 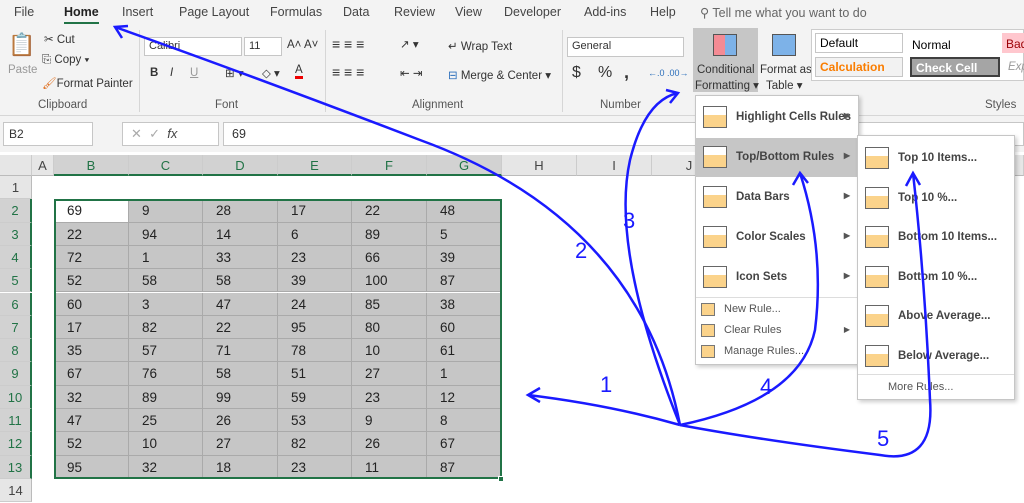 I want to click on annotation-label-2: 2, so click(x=581, y=250).